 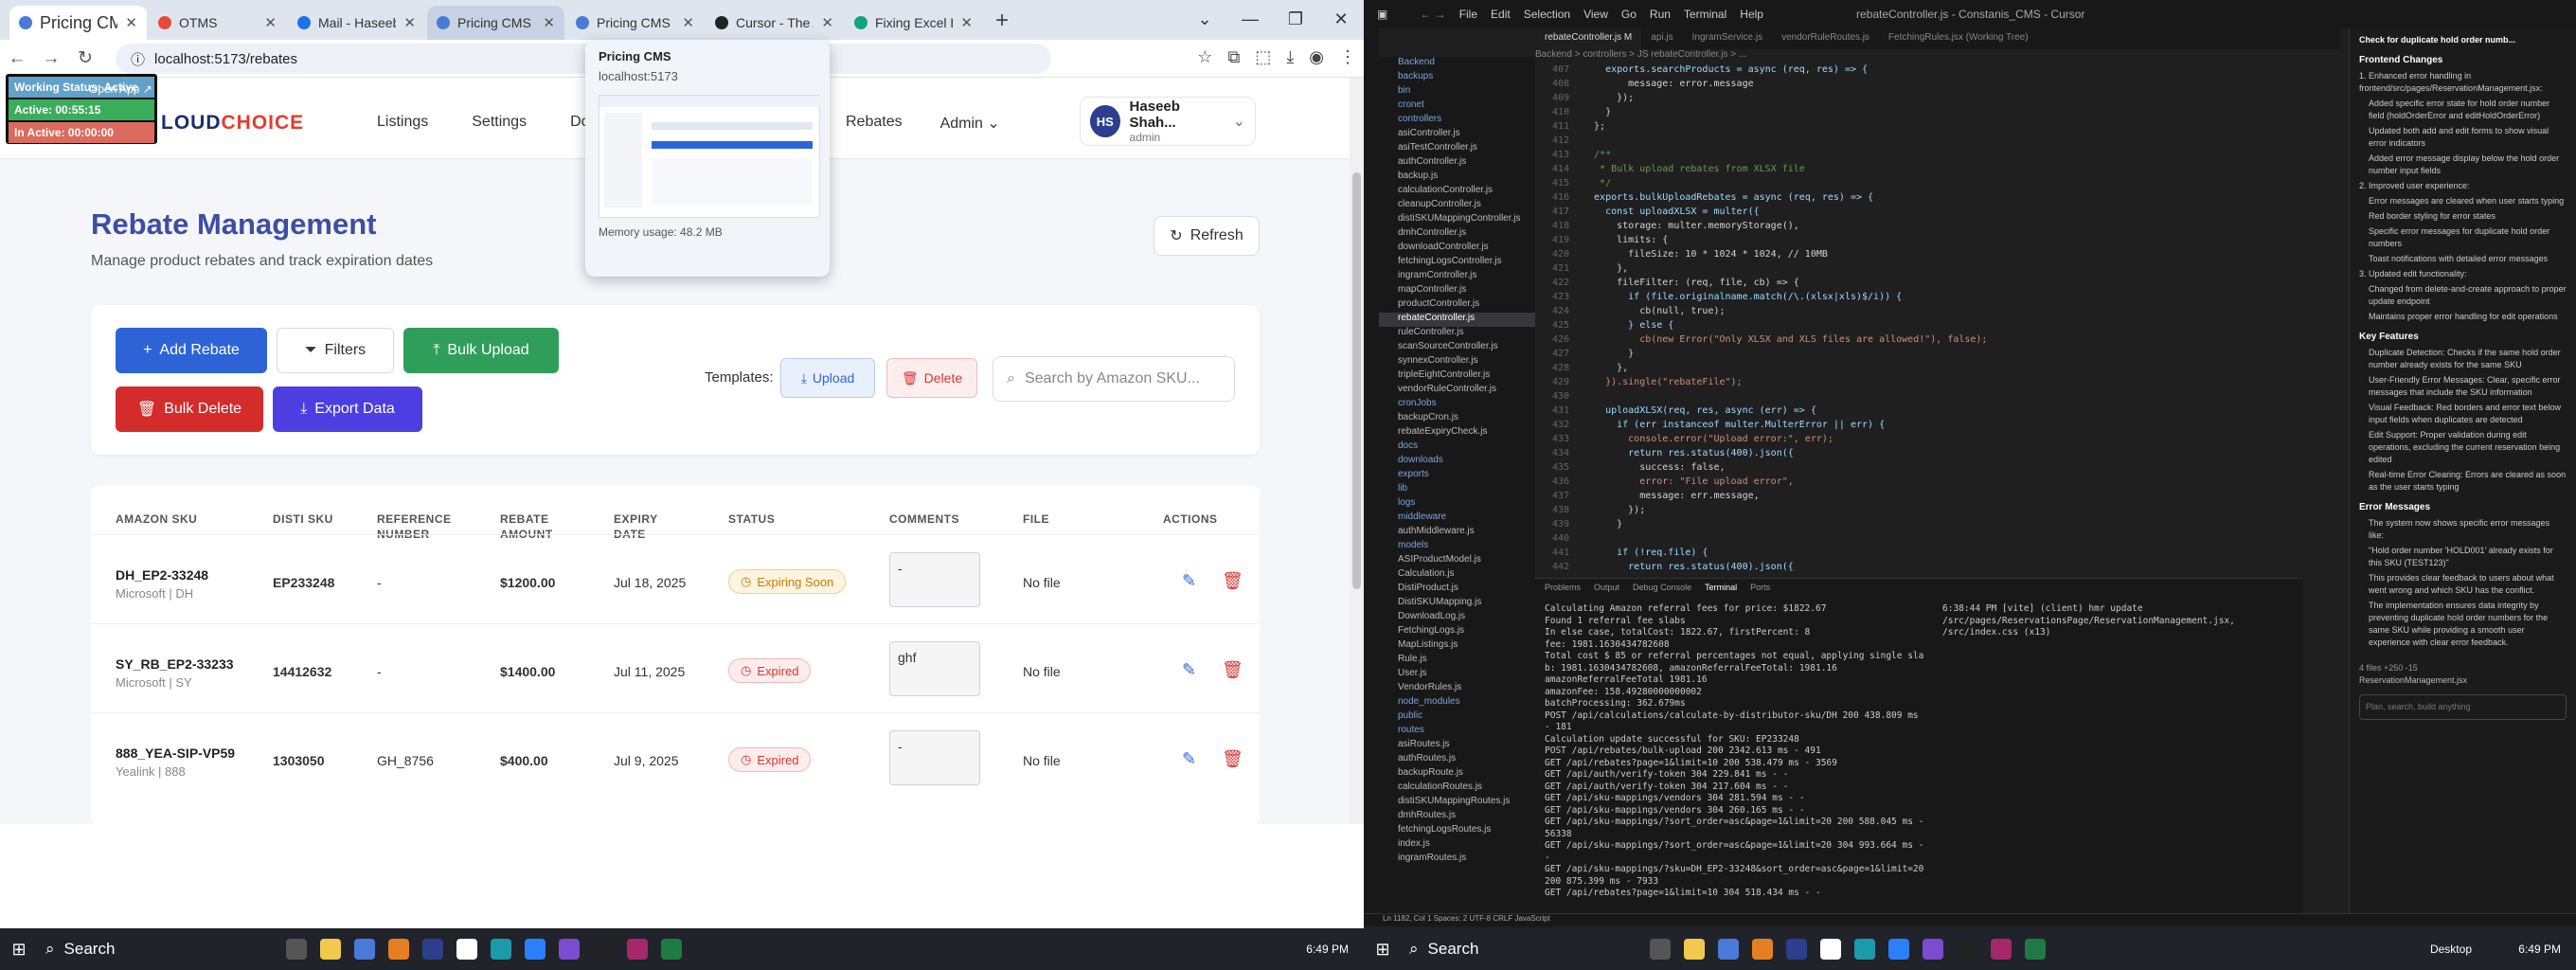 What do you see at coordinates (827, 378) in the screenshot?
I see `template-upload-button: ⤓ Upload` at bounding box center [827, 378].